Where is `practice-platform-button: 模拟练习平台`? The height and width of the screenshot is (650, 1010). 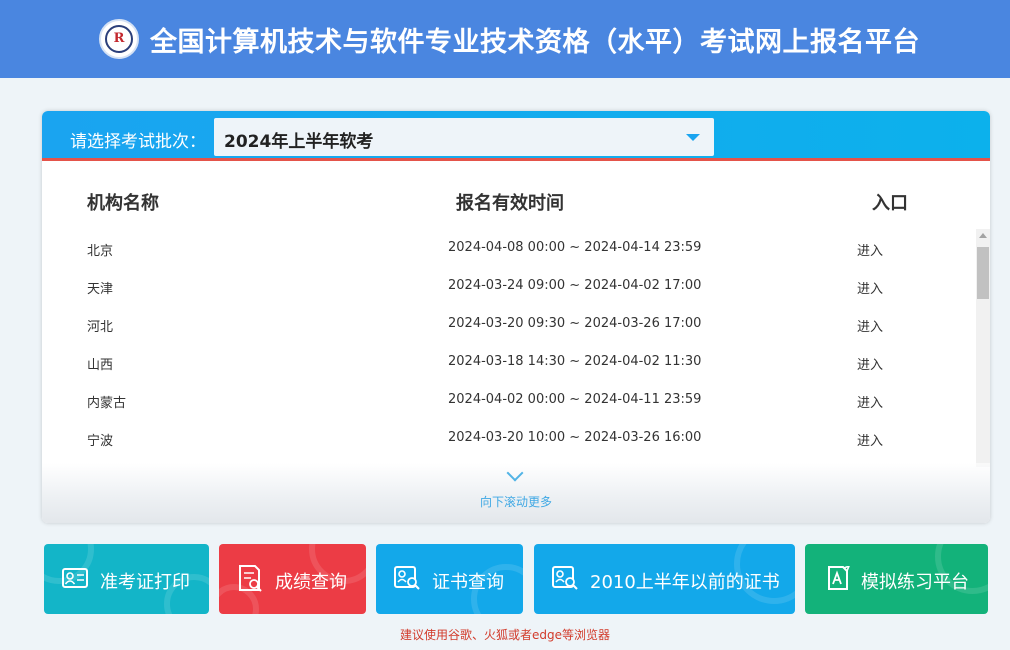
practice-platform-button: 模拟练习平台 is located at coordinates (896, 579).